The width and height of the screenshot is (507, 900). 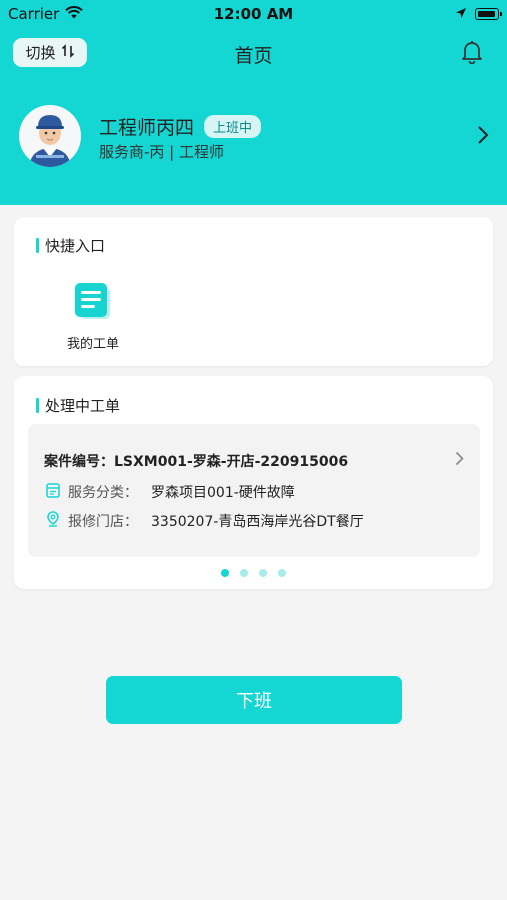 I want to click on category-value: 罗森项目001-硬件故障, so click(x=223, y=493).